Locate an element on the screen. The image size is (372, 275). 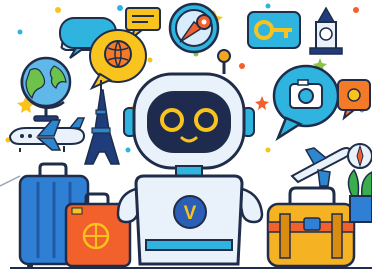
robot-antenna-ball is located at coordinates (224, 56).